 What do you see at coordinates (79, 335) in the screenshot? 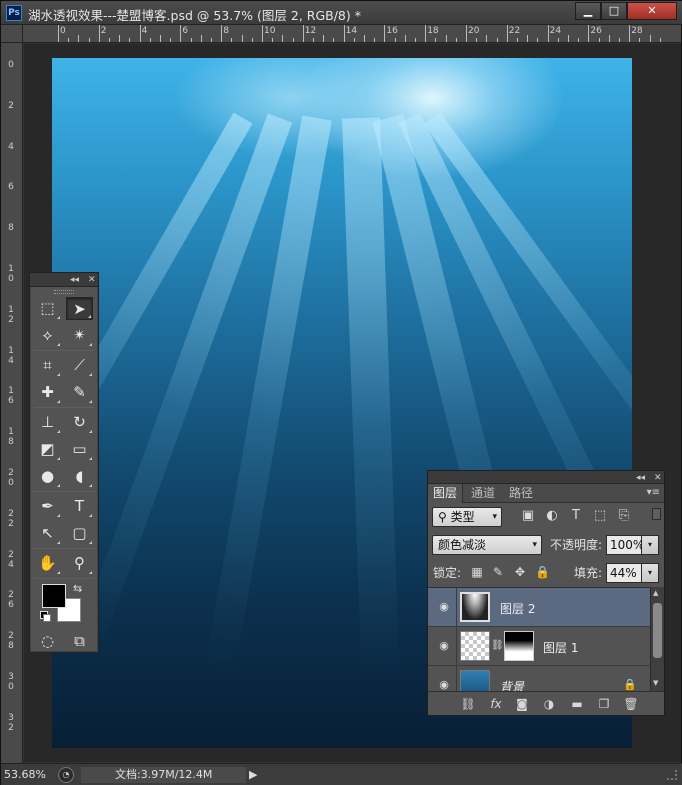
I see `magic-wand-tool: ✴` at bounding box center [79, 335].